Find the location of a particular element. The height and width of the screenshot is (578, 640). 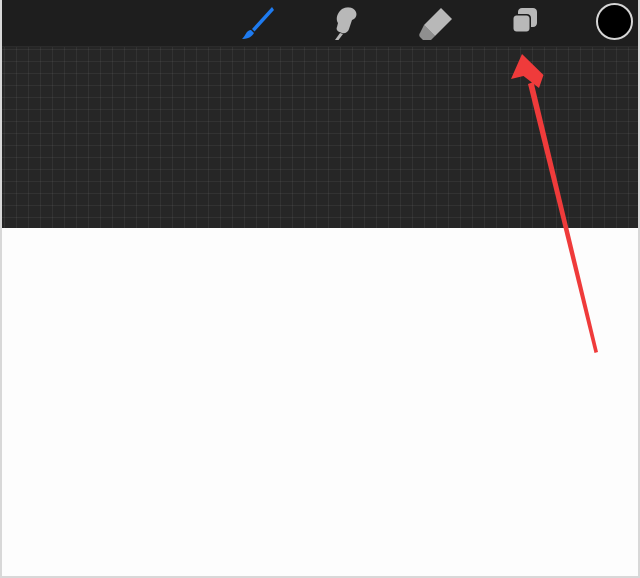

layers-icon is located at coordinates (524, 20).